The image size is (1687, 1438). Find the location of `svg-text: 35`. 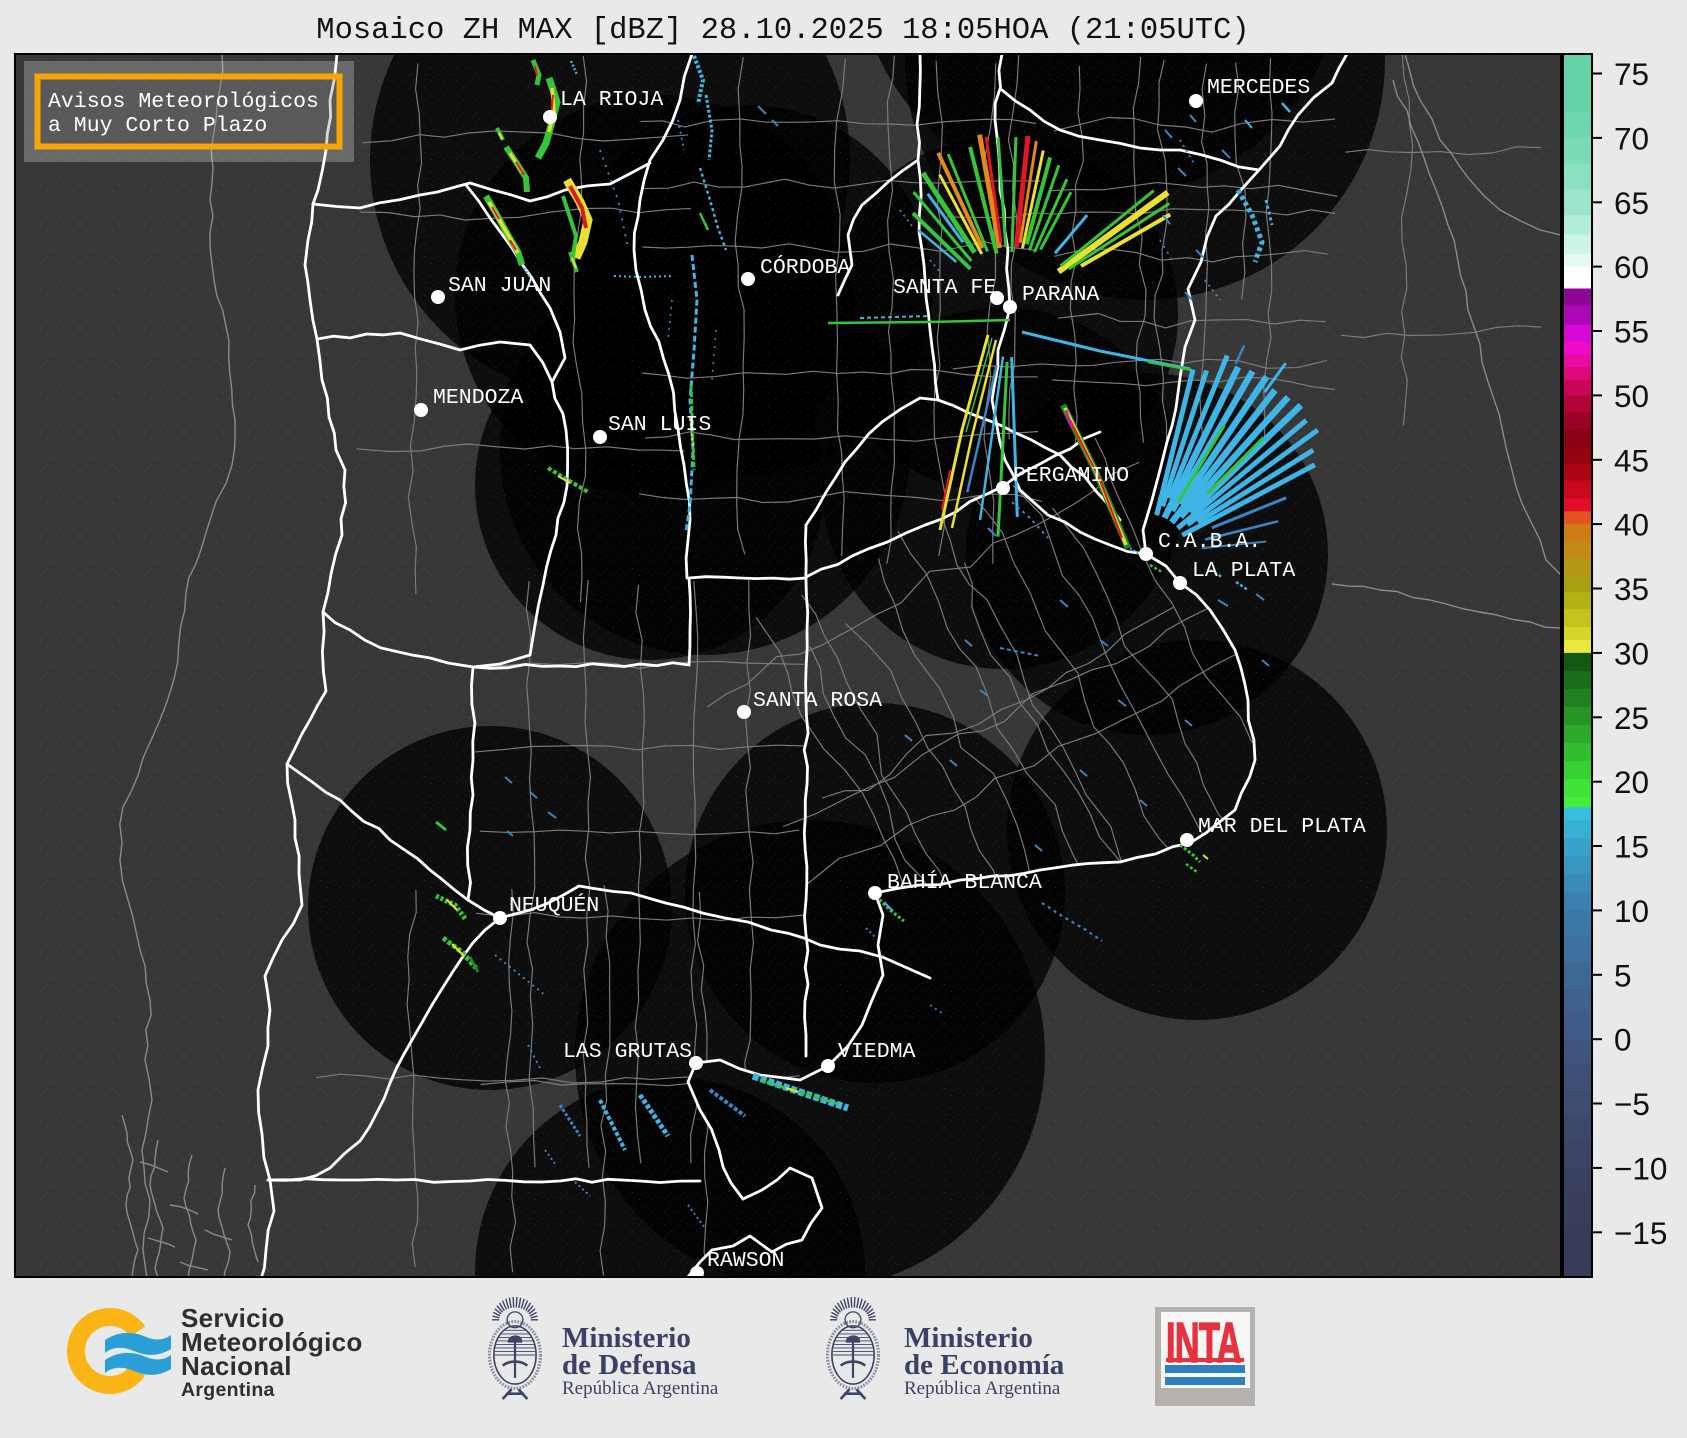

svg-text: 35 is located at coordinates (1631, 589).